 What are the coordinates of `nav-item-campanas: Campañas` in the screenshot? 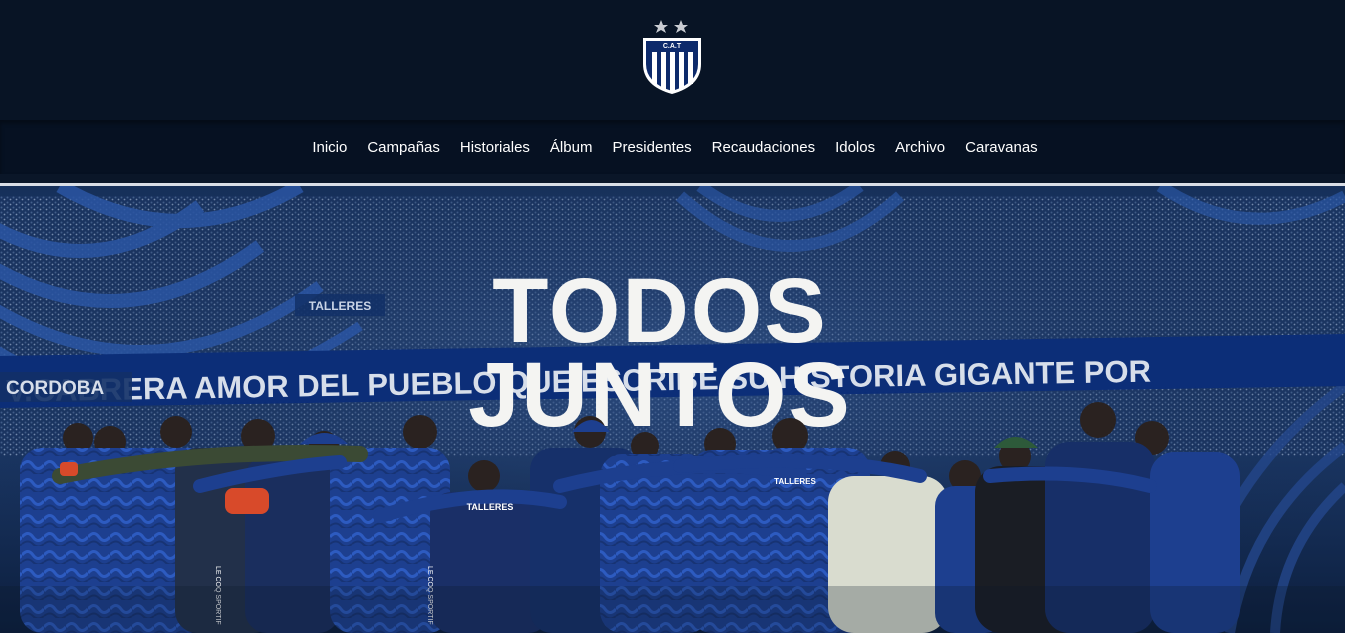 It's located at (403, 147).